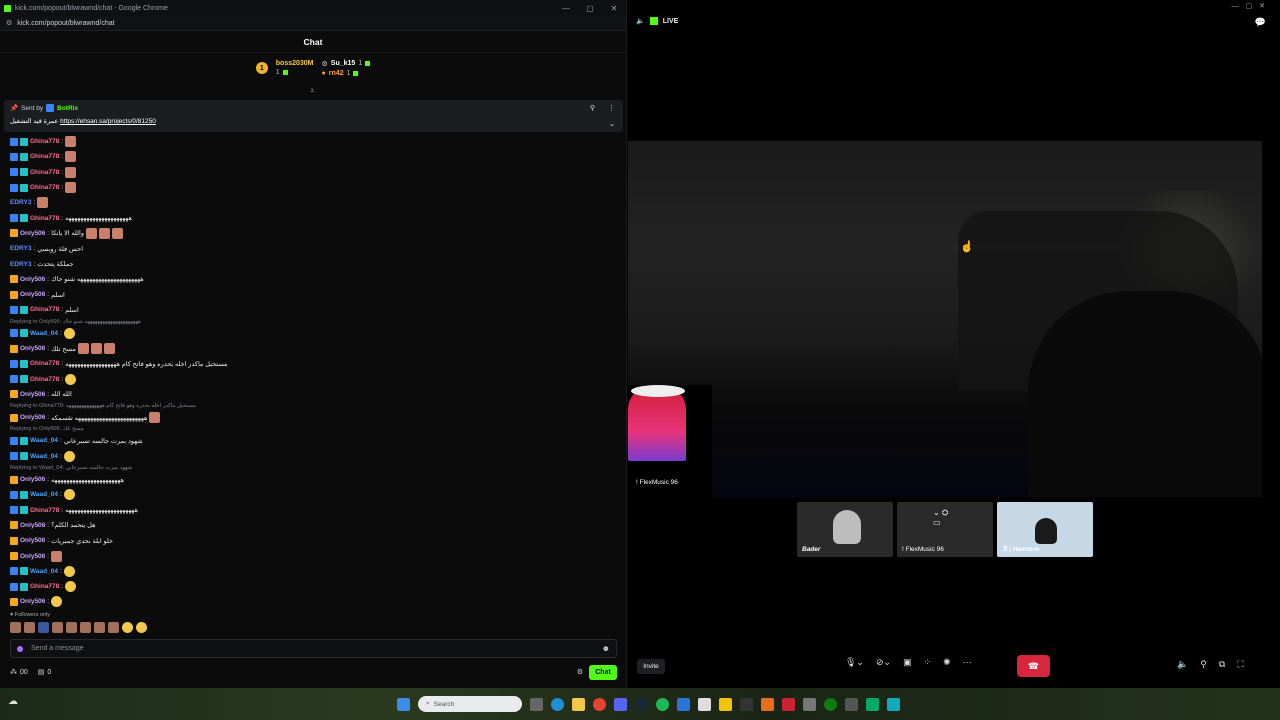 This screenshot has width=1280, height=720. I want to click on participant-tile: ⌄ ⛭ ▭ ! FlexMusic 96, so click(945, 529).